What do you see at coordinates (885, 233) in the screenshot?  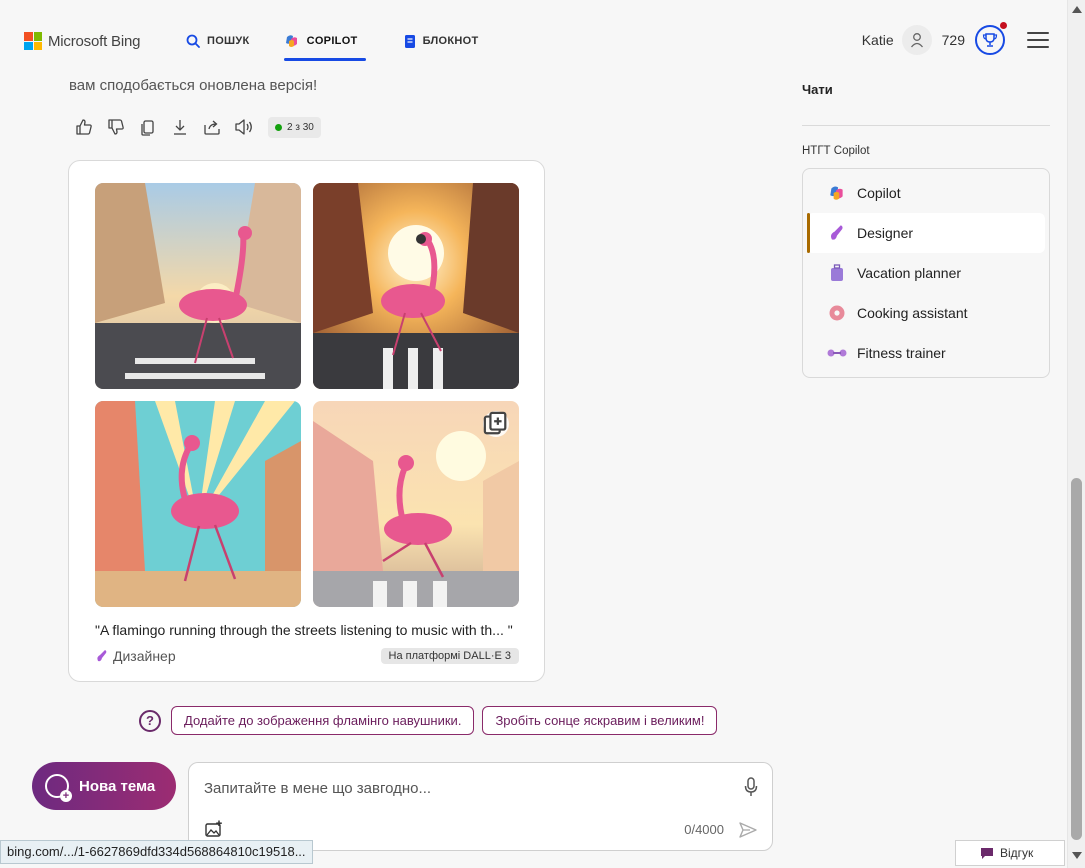 I see `gpt-item-label: Designer` at bounding box center [885, 233].